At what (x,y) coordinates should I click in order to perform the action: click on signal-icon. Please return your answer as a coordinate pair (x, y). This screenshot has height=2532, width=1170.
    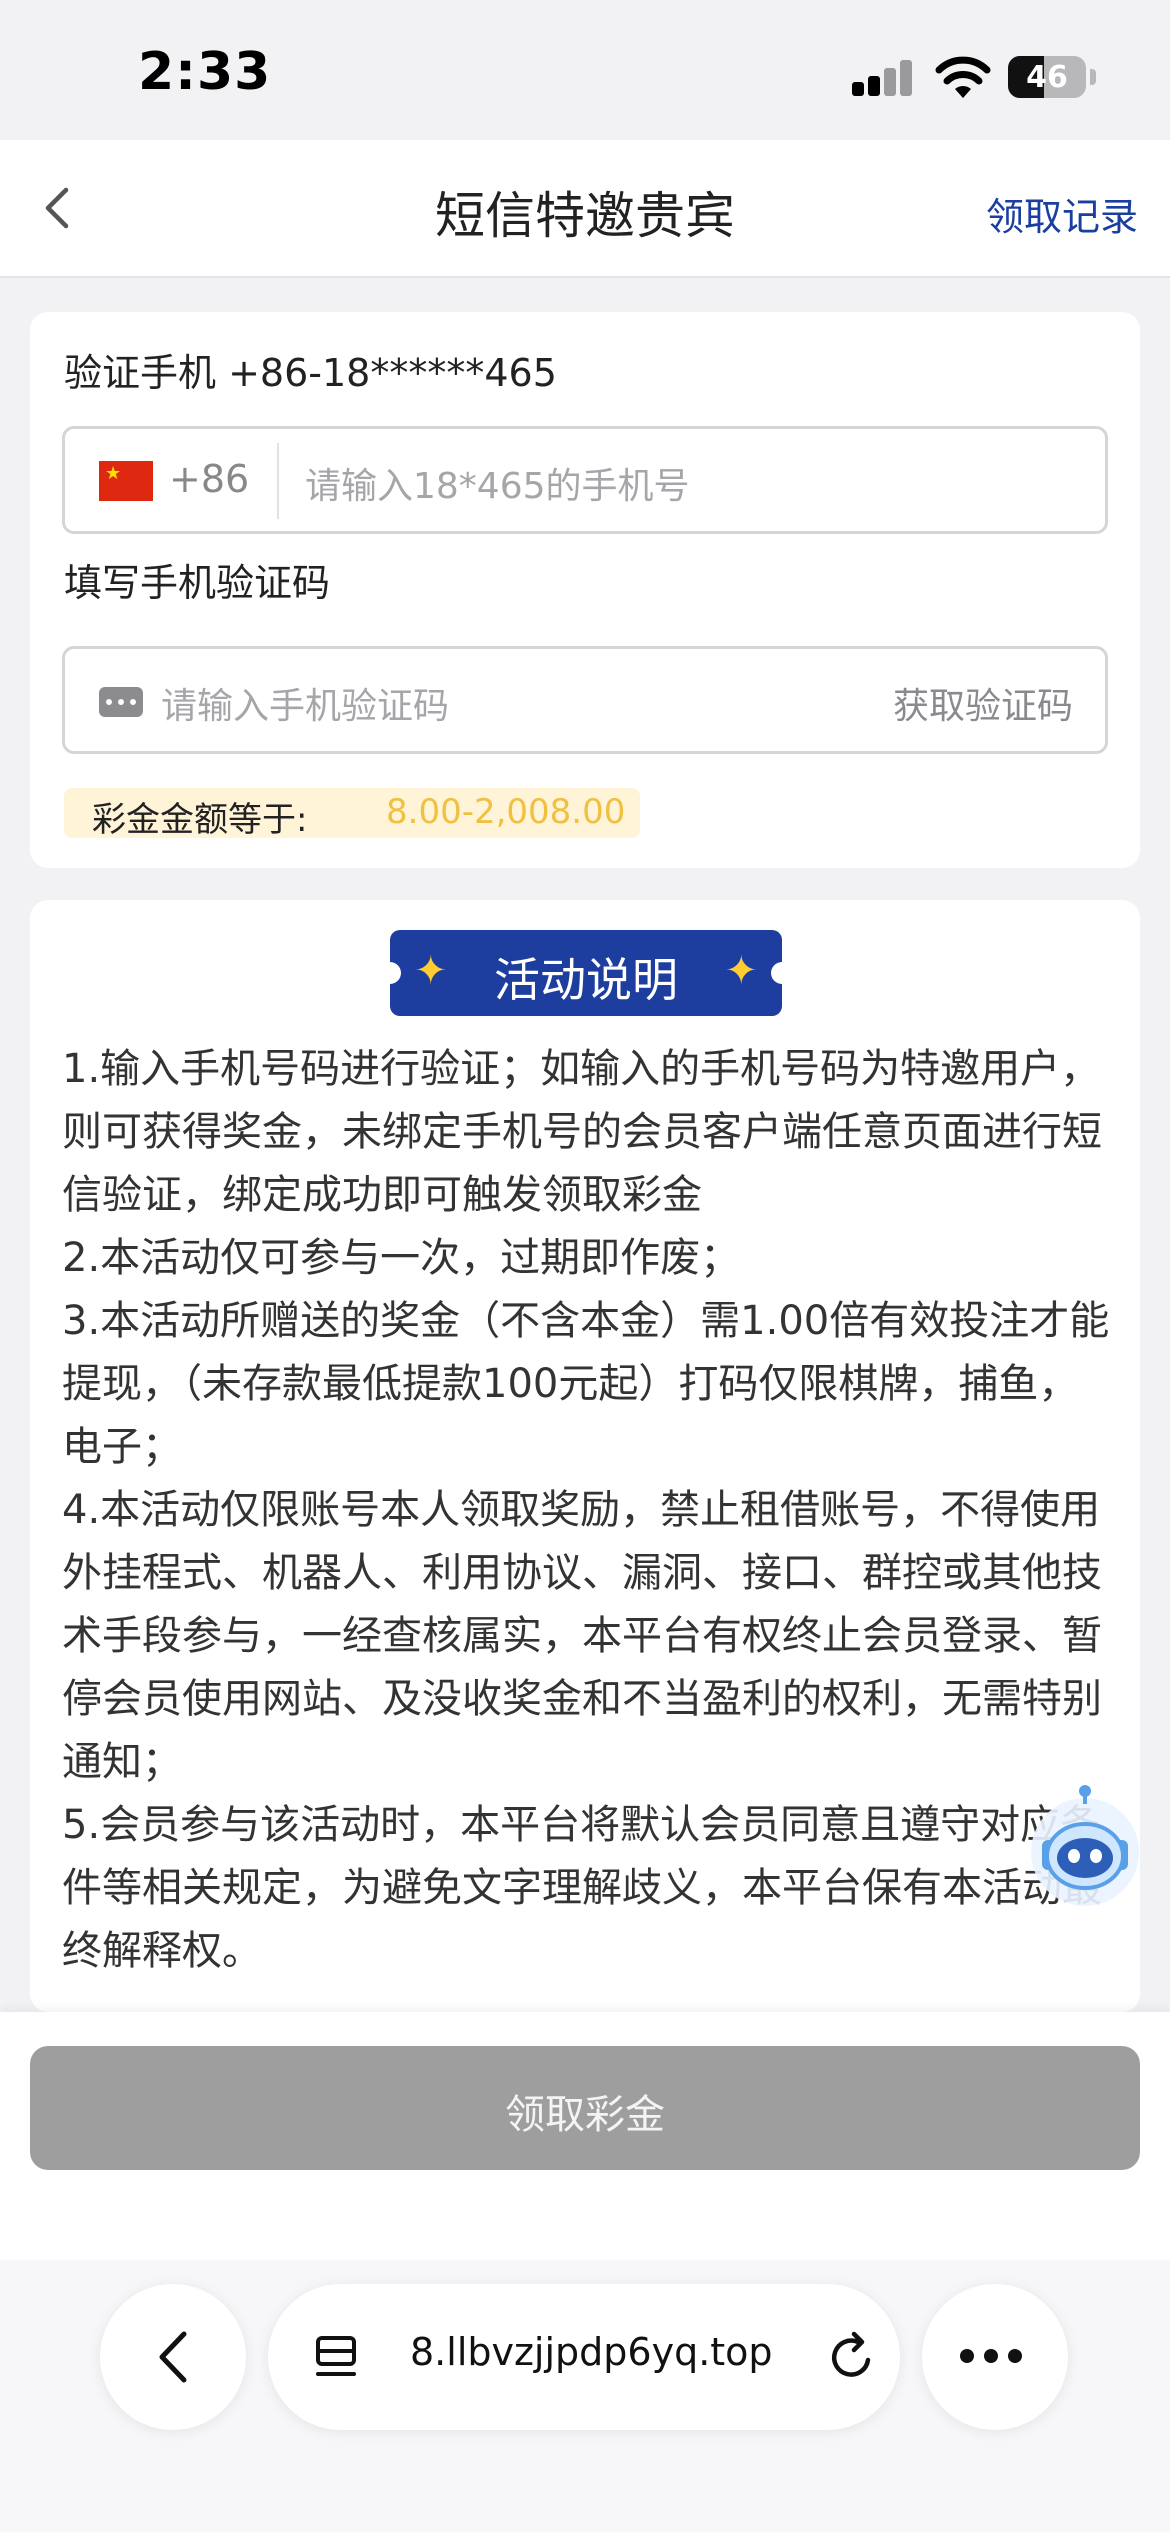
    Looking at the image, I should click on (882, 78).